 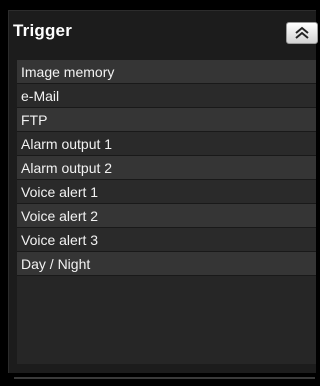 I want to click on panel-title: Trigger, so click(x=43, y=30).